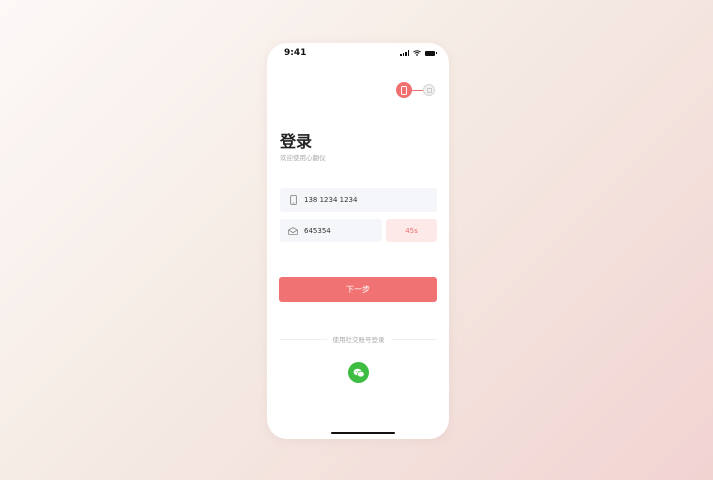 Image resolution: width=713 pixels, height=480 pixels. What do you see at coordinates (295, 53) in the screenshot?
I see `status-time: 9:41` at bounding box center [295, 53].